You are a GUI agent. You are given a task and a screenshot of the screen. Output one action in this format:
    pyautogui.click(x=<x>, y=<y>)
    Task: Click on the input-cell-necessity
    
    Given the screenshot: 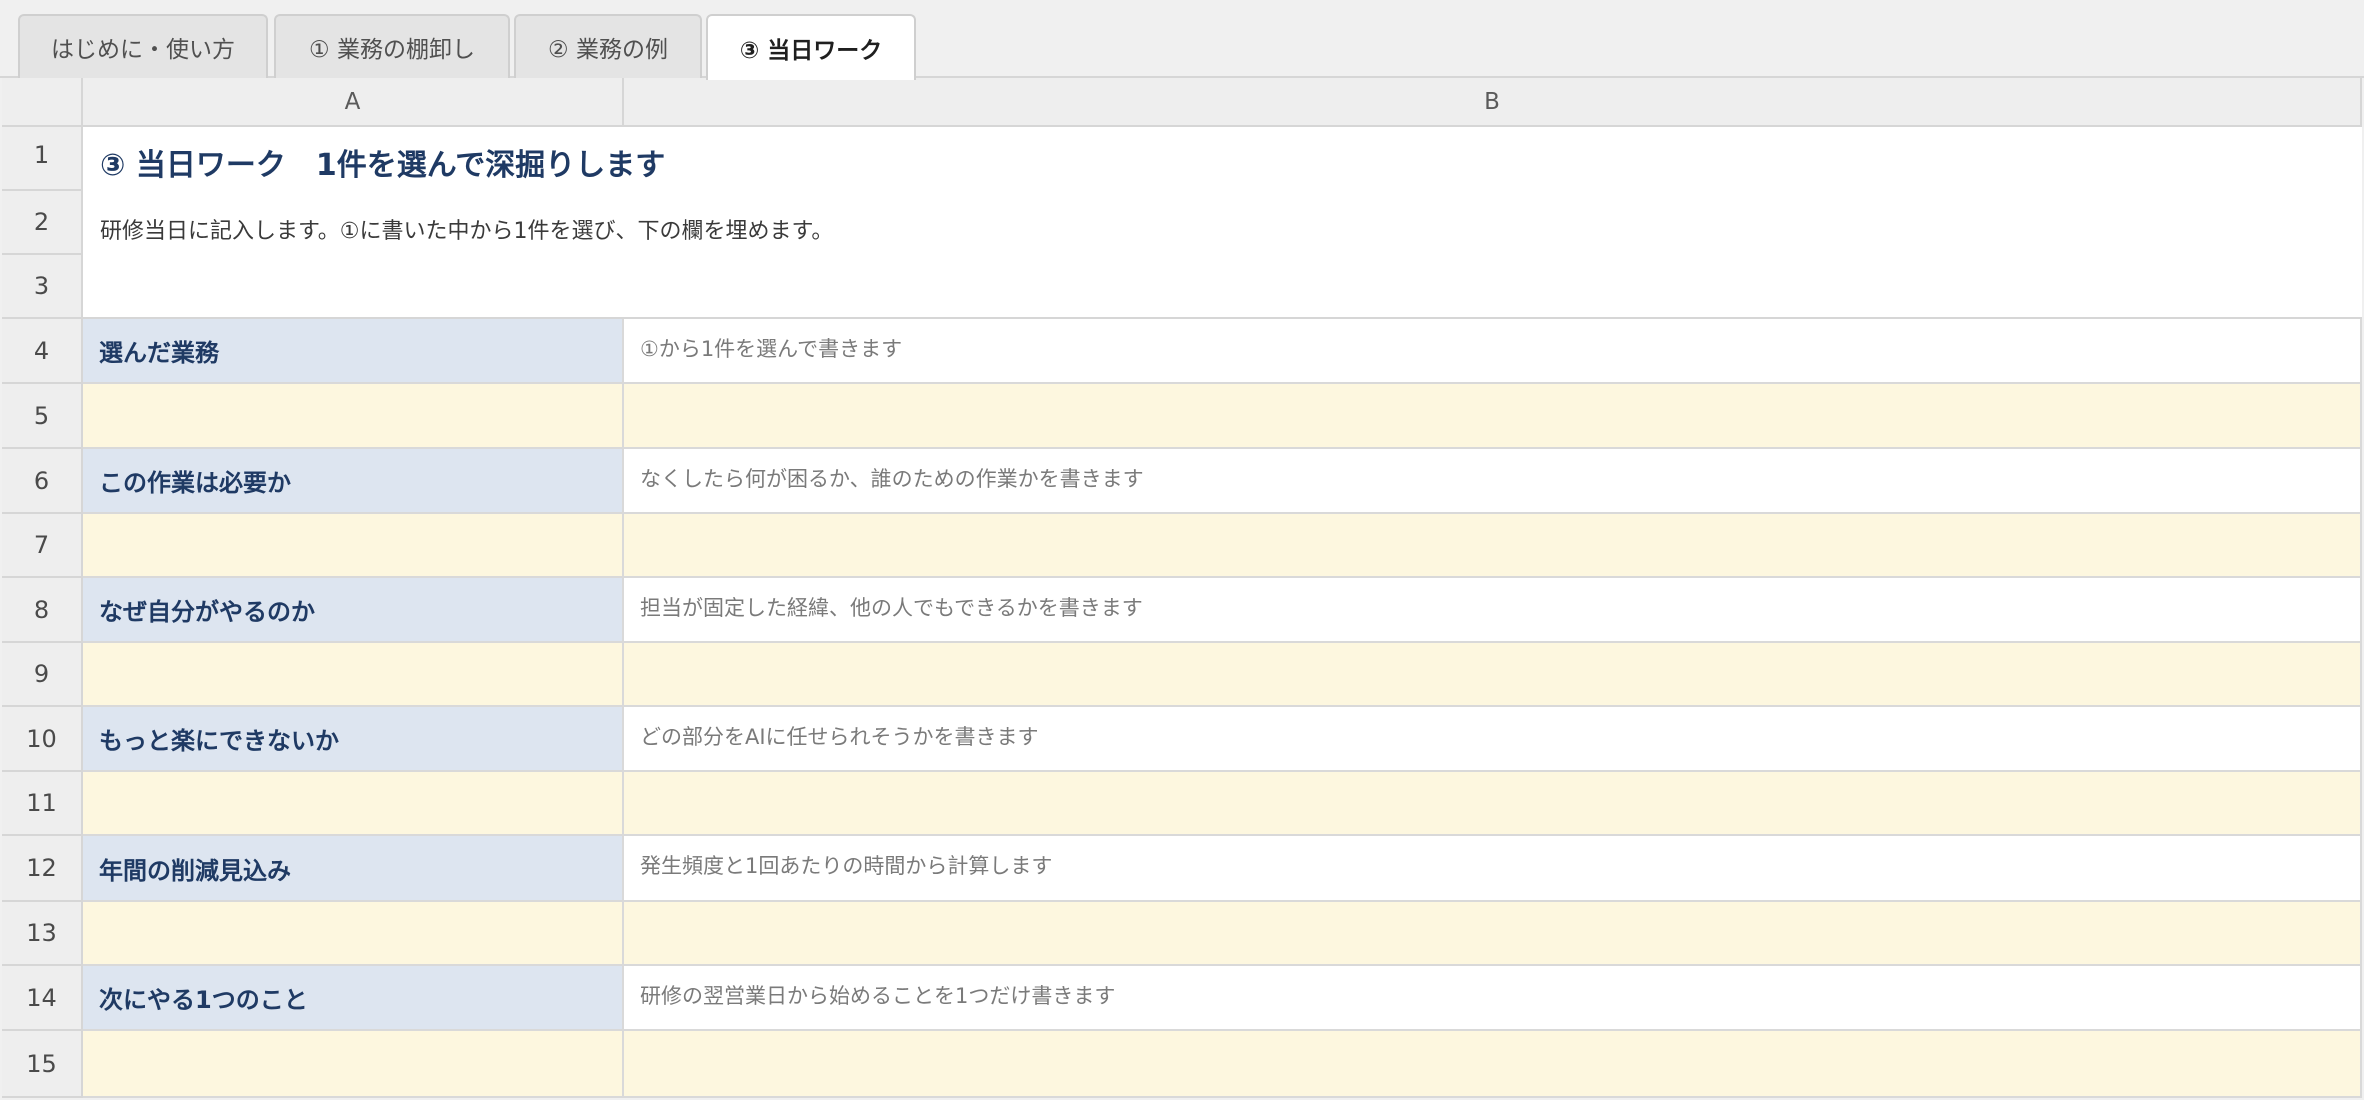 What is the action you would take?
    pyautogui.click(x=1493, y=546)
    